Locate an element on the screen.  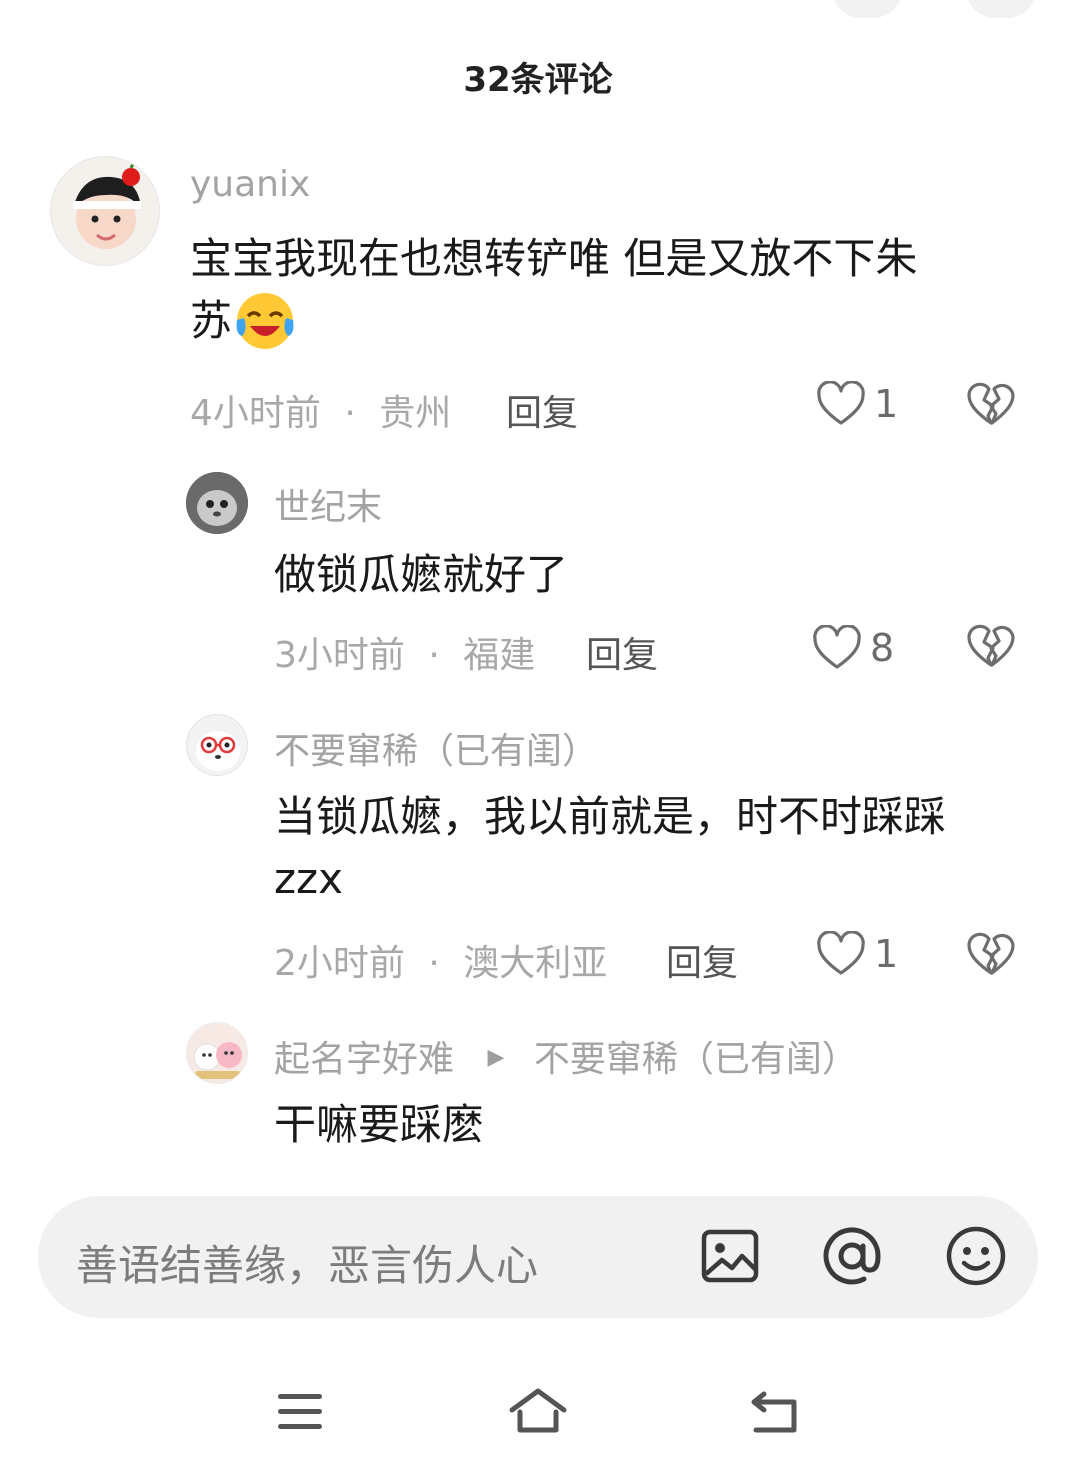
menu-icon is located at coordinates (300, 1412).